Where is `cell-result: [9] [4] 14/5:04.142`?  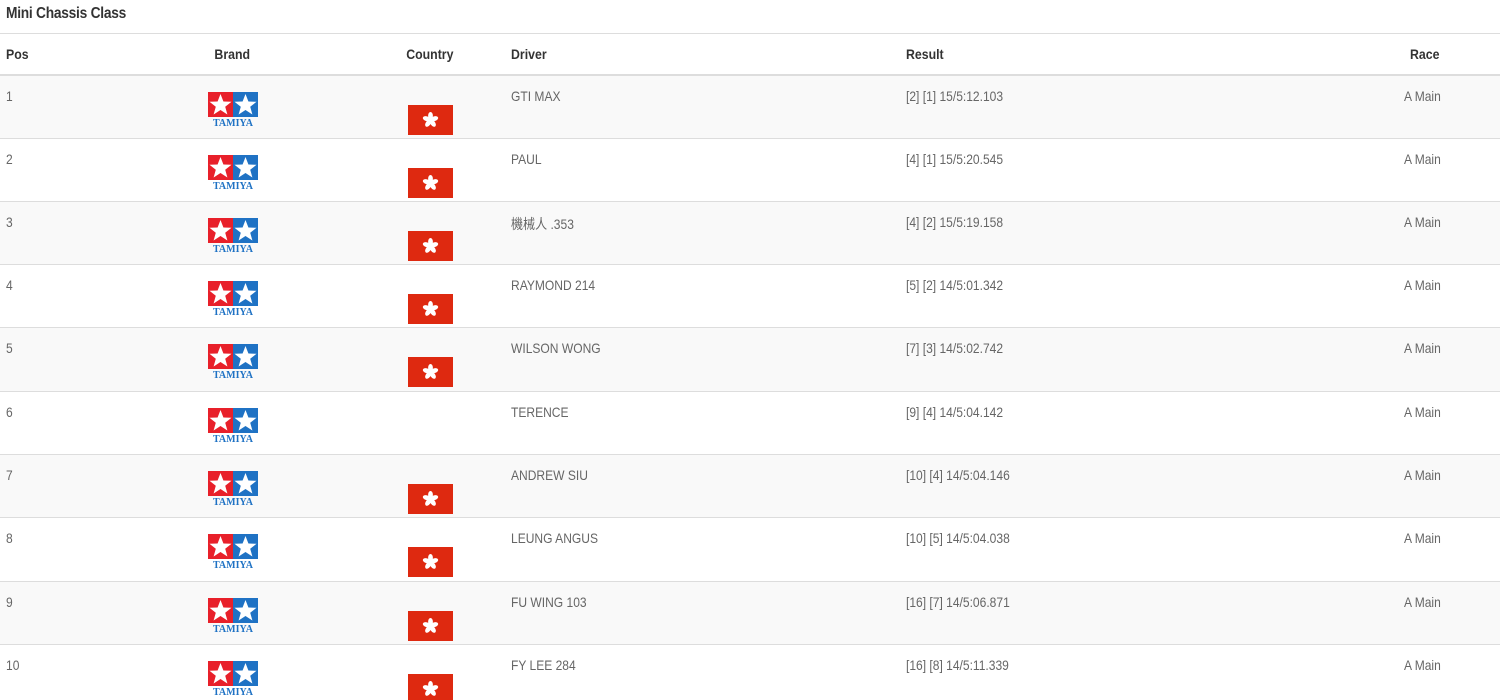
cell-result: [9] [4] 14/5:04.142 is located at coordinates (955, 411).